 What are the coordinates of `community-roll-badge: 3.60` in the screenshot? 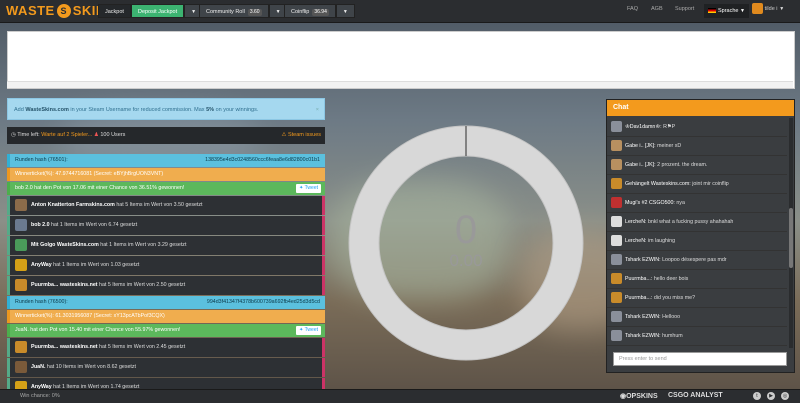 It's located at (254, 12).